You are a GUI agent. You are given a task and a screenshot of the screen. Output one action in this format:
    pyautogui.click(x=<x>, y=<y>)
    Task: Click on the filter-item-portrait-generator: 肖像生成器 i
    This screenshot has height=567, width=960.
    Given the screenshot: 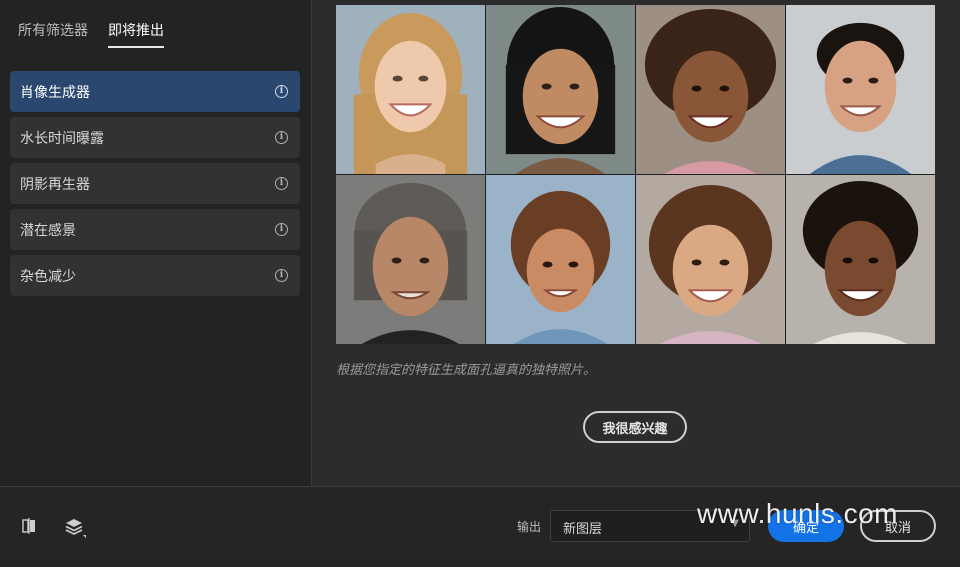 What is the action you would take?
    pyautogui.click(x=155, y=91)
    